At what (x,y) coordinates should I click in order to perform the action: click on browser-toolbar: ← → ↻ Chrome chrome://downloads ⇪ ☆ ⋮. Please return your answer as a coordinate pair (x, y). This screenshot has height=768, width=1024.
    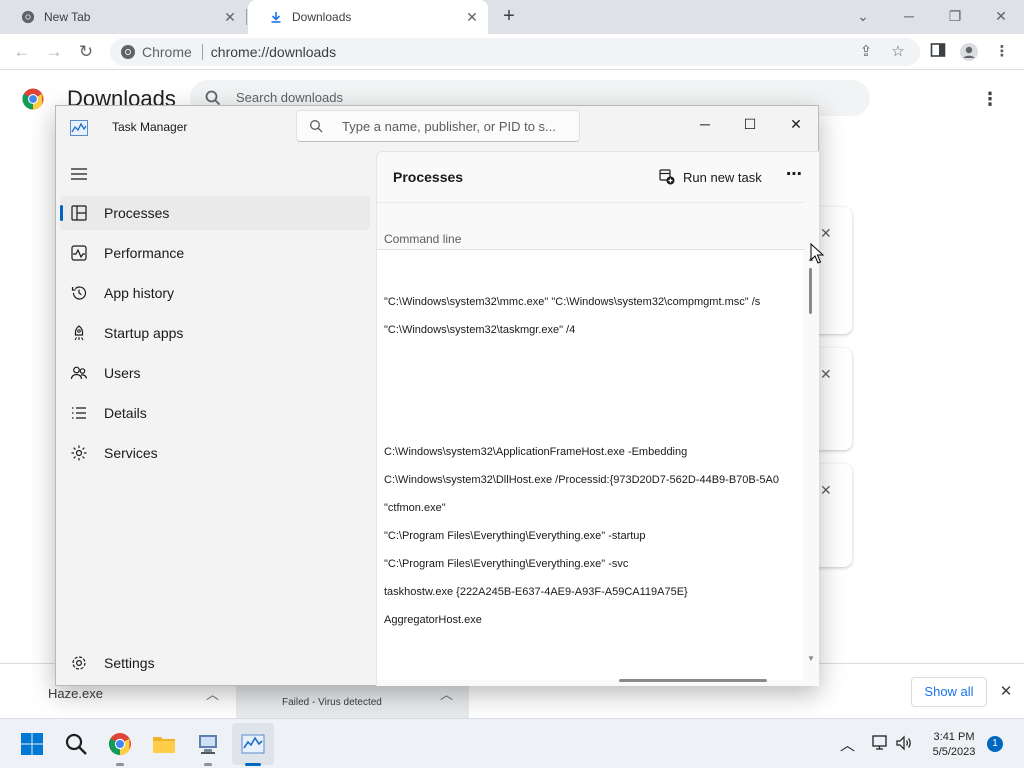
    Looking at the image, I should click on (512, 52).